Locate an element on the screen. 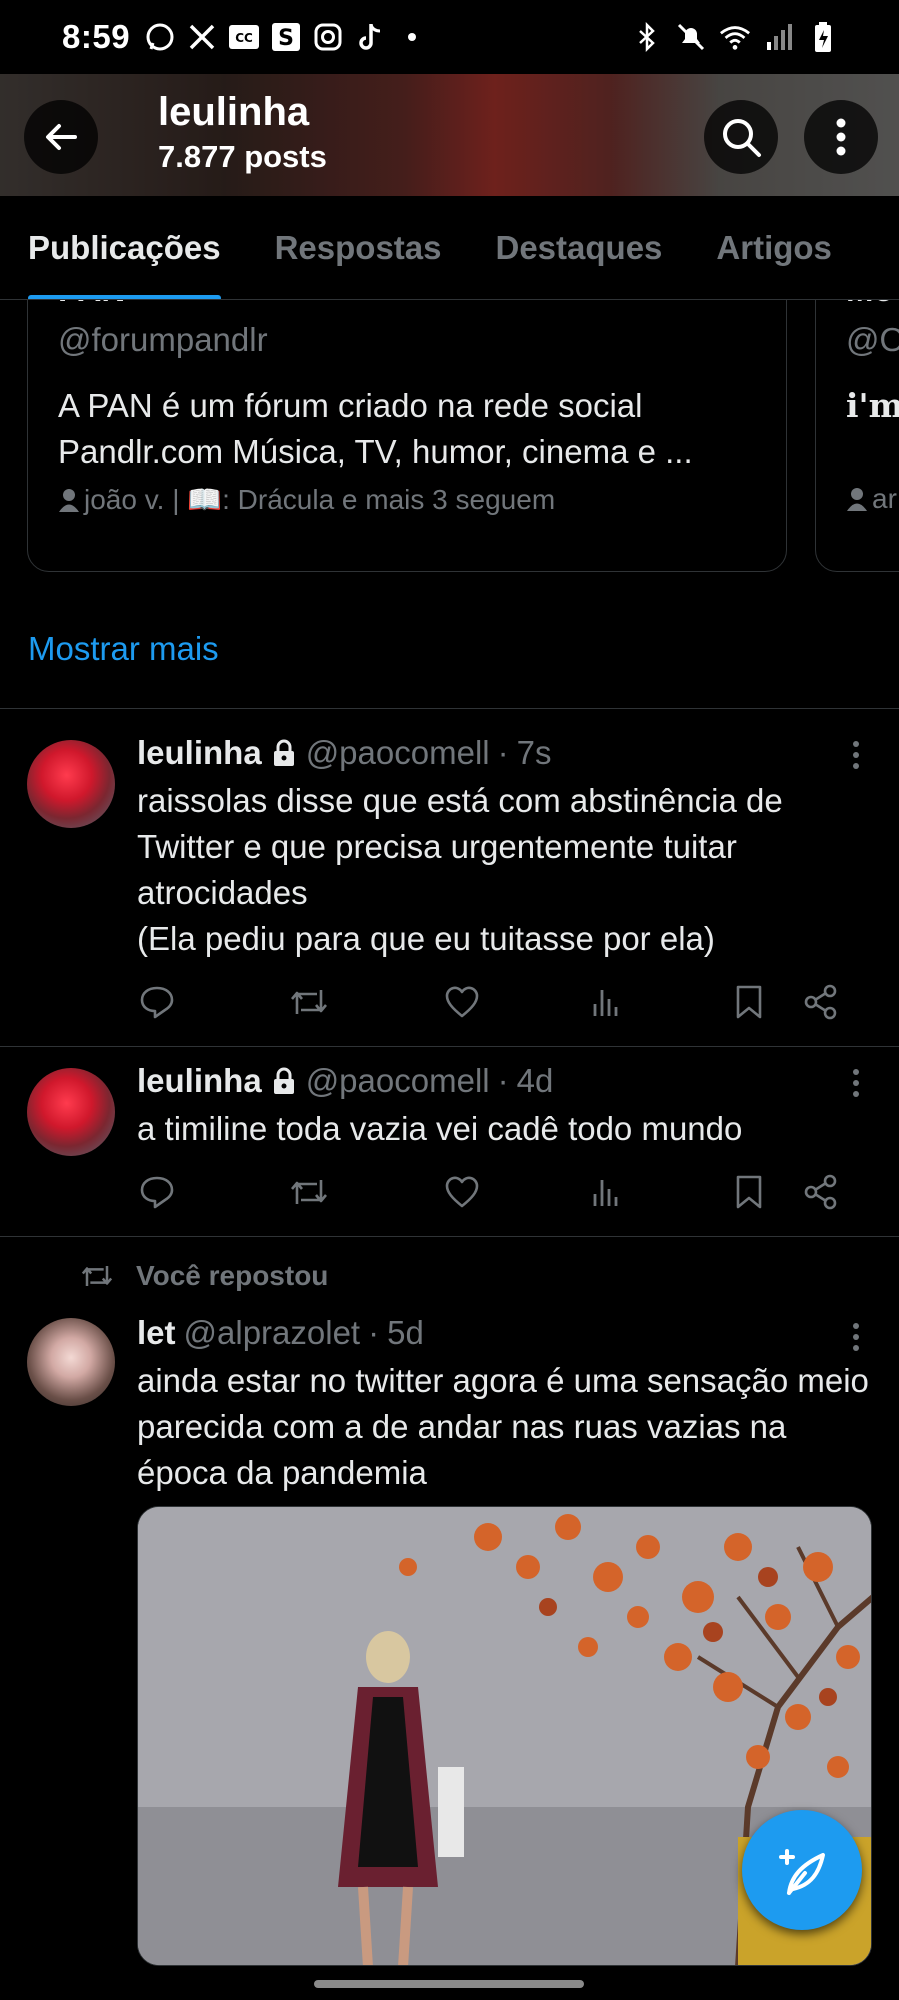 The image size is (899, 2000). s-app-icon: S is located at coordinates (286, 37).